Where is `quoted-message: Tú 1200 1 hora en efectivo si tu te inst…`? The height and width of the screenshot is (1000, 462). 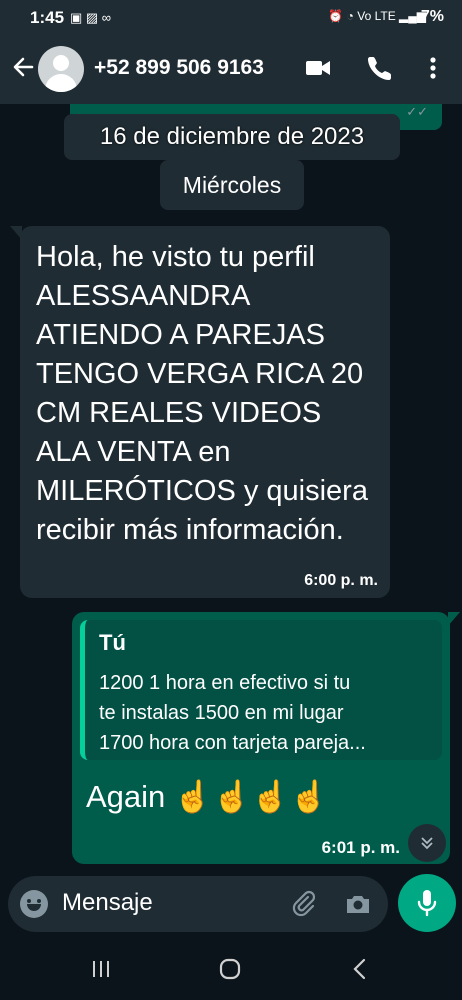 quoted-message: Tú 1200 1 hora en efectivo si tu te inst… is located at coordinates (261, 690).